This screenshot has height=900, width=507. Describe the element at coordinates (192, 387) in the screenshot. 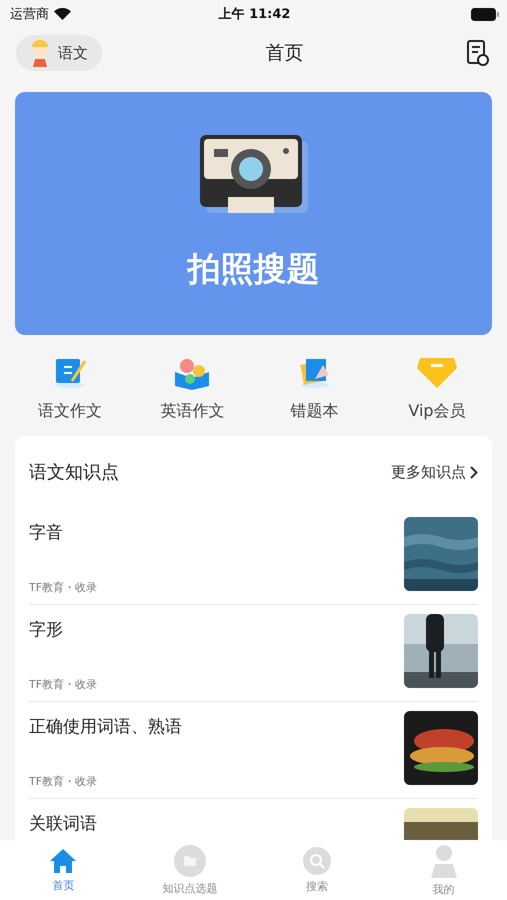

I see `shortcut-button: 英语作文` at that location.